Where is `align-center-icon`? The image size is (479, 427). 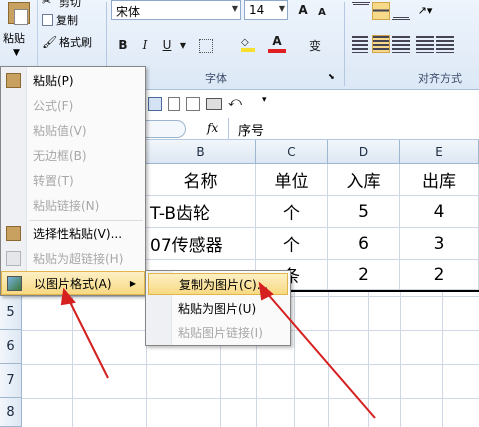
align-center-icon is located at coordinates (381, 44).